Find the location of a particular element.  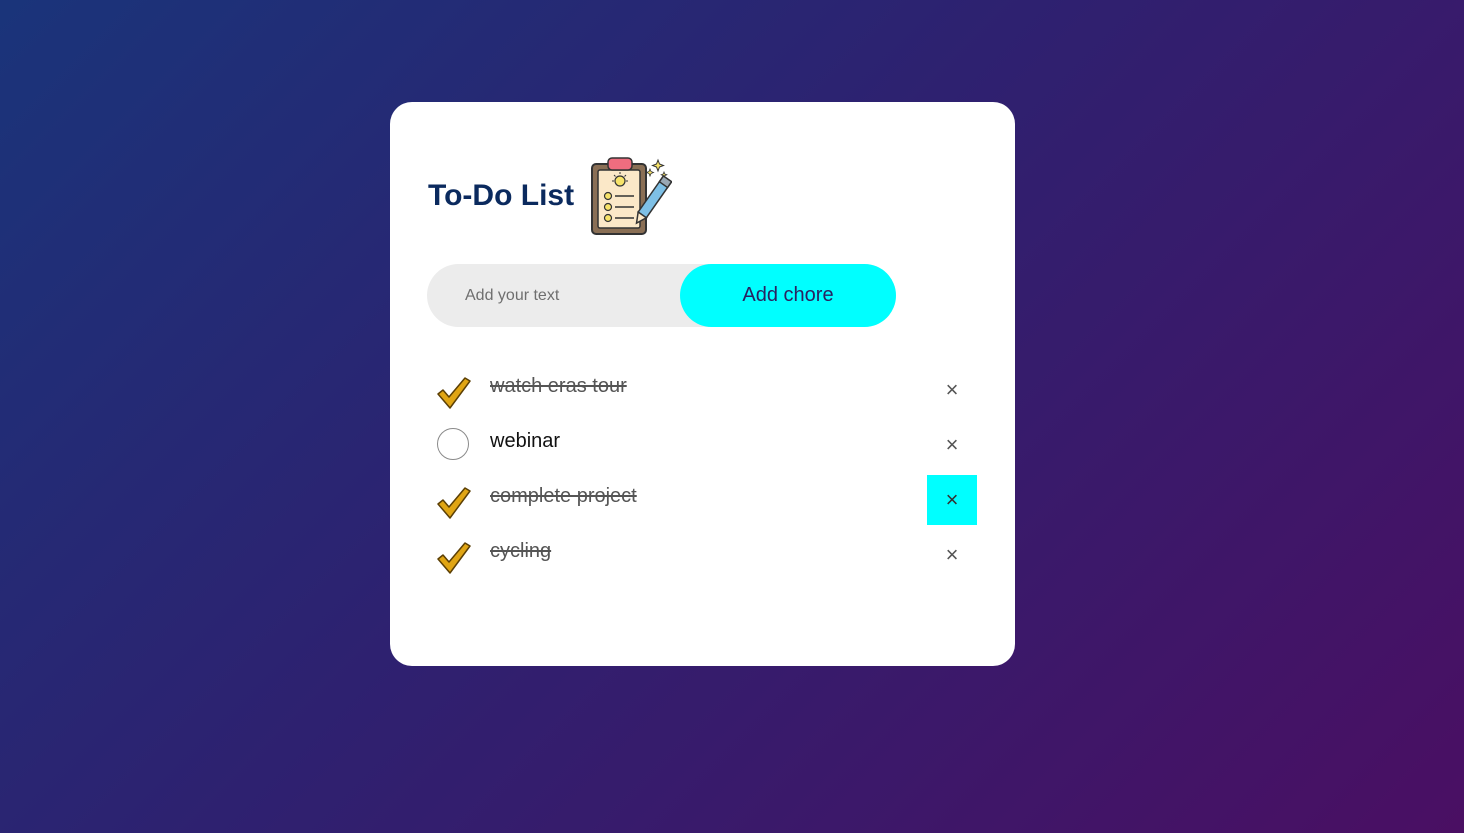

task-label: cycling is located at coordinates (521, 551).